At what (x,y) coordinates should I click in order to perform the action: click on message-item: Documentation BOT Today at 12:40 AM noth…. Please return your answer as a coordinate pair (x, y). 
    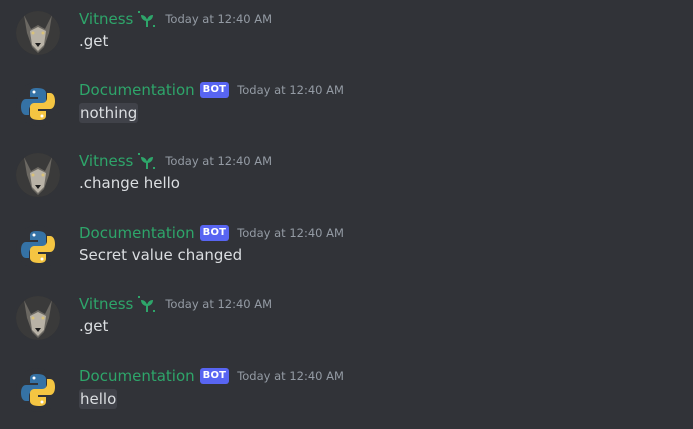
    Looking at the image, I should click on (346, 109).